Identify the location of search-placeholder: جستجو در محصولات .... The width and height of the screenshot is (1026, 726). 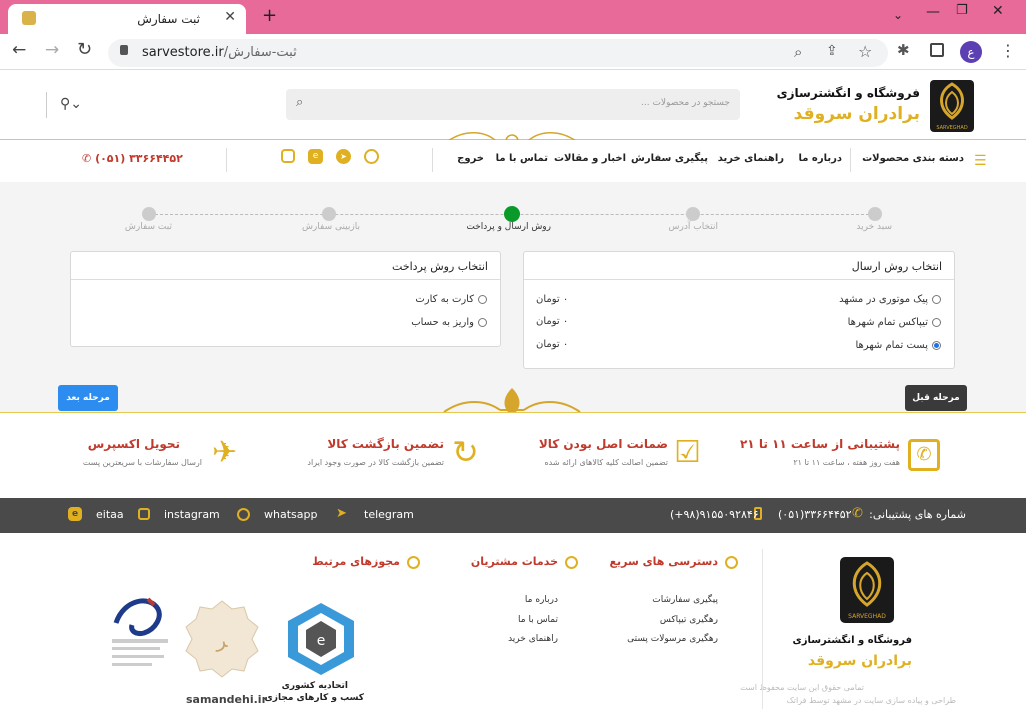
(685, 103).